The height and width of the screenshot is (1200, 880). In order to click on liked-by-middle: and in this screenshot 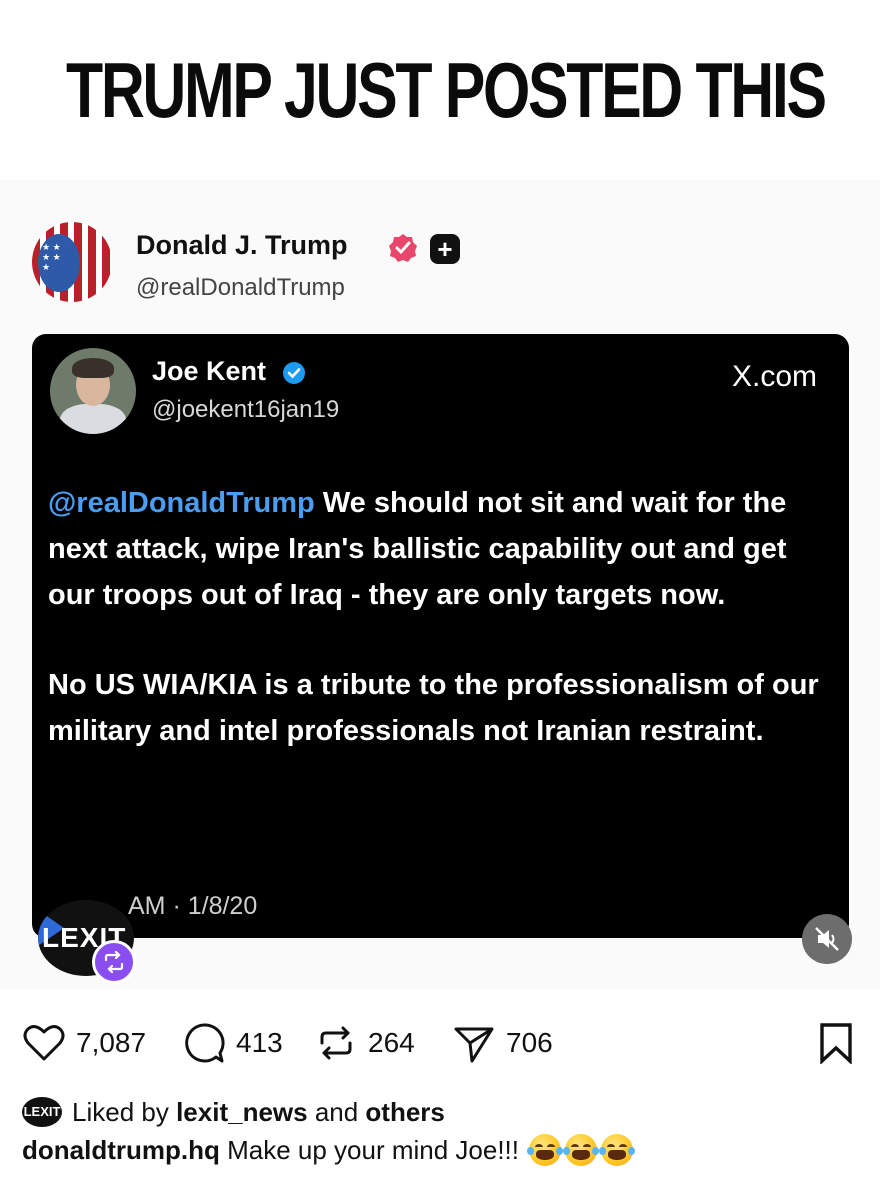, I will do `click(336, 1111)`.